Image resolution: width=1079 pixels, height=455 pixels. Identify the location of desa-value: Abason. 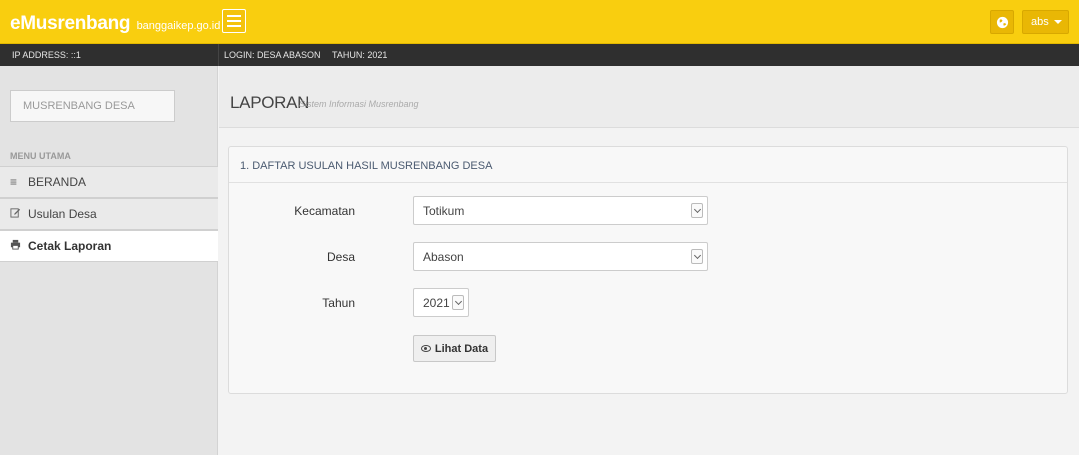
(443, 257).